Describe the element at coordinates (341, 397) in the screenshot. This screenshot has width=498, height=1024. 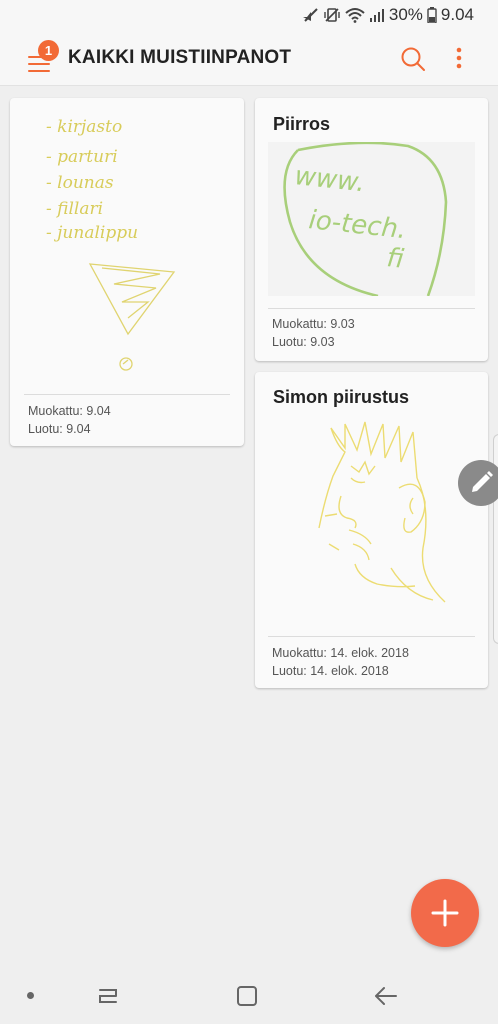
I see `note-title: Simon piirustus` at that location.